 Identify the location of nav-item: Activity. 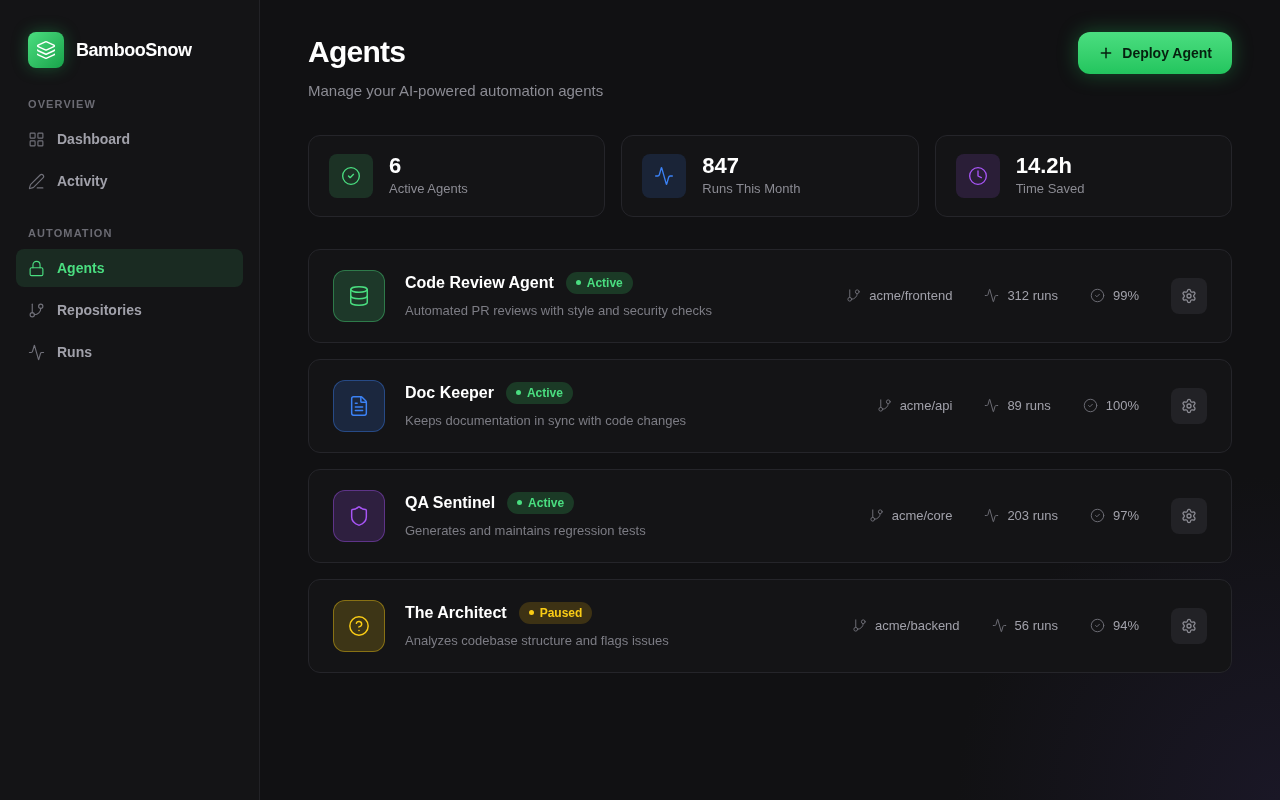
(129, 181).